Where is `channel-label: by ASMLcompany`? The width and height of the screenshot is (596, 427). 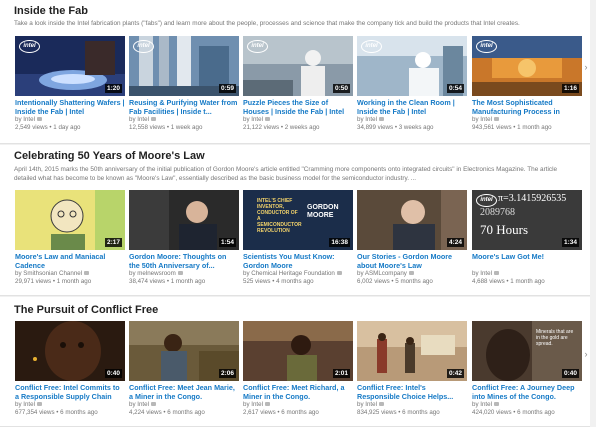
channel-label: by ASMLcompany is located at coordinates (382, 273).